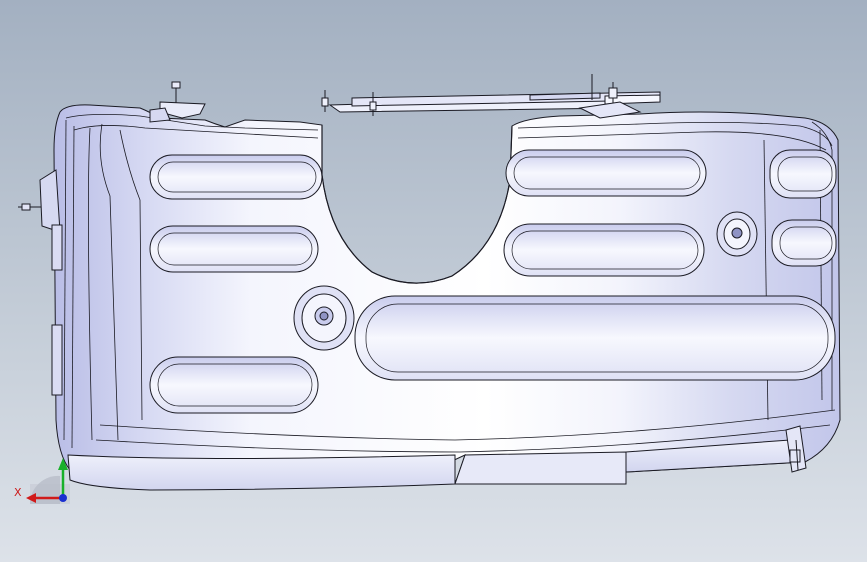 This screenshot has height=562, width=867. Describe the element at coordinates (324, 318) in the screenshot. I see `mounting-boss-center` at that location.